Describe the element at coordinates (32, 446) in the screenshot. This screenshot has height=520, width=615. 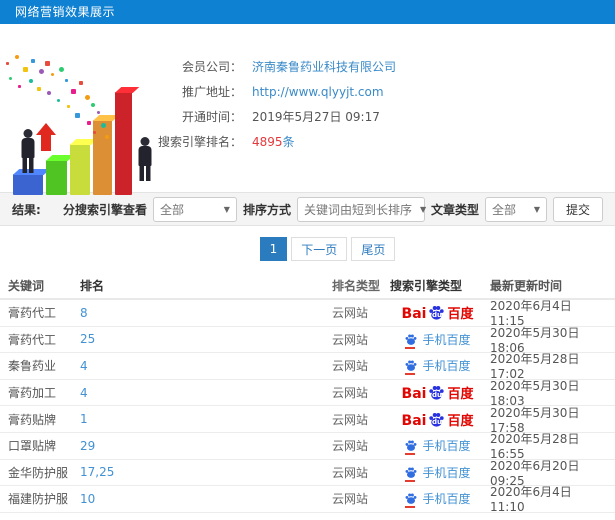
I see `keyword-cell: 口罩贴牌` at that location.